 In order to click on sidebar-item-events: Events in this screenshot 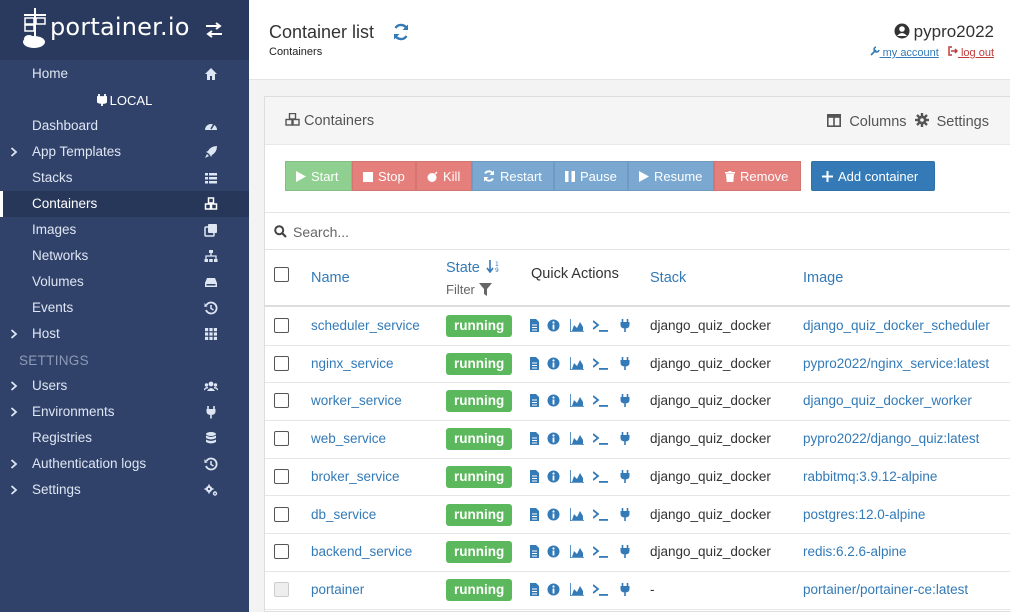, I will do `click(124, 308)`.